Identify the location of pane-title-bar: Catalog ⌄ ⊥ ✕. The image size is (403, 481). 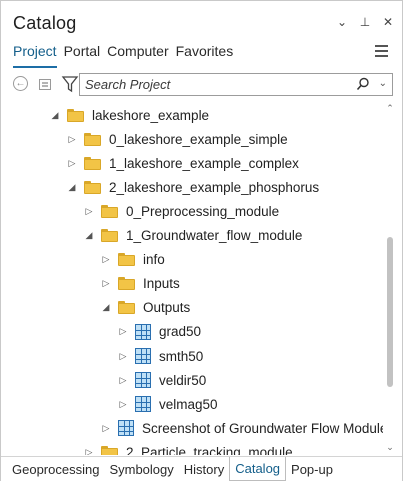
(201, 19).